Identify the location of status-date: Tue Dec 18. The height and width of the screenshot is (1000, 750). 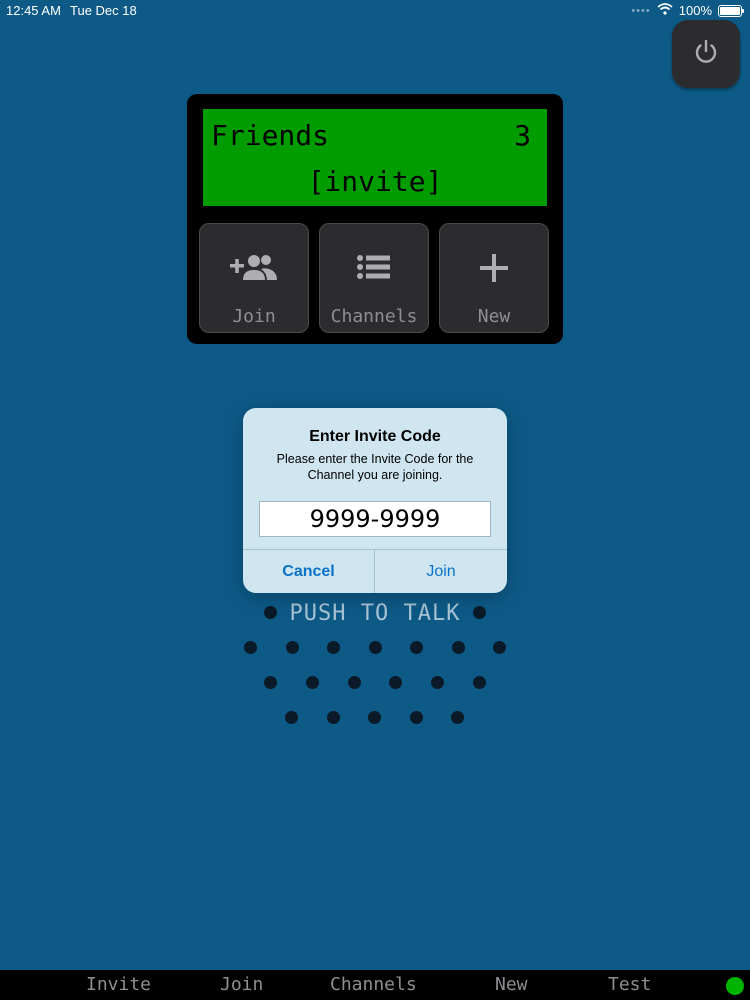
(103, 10).